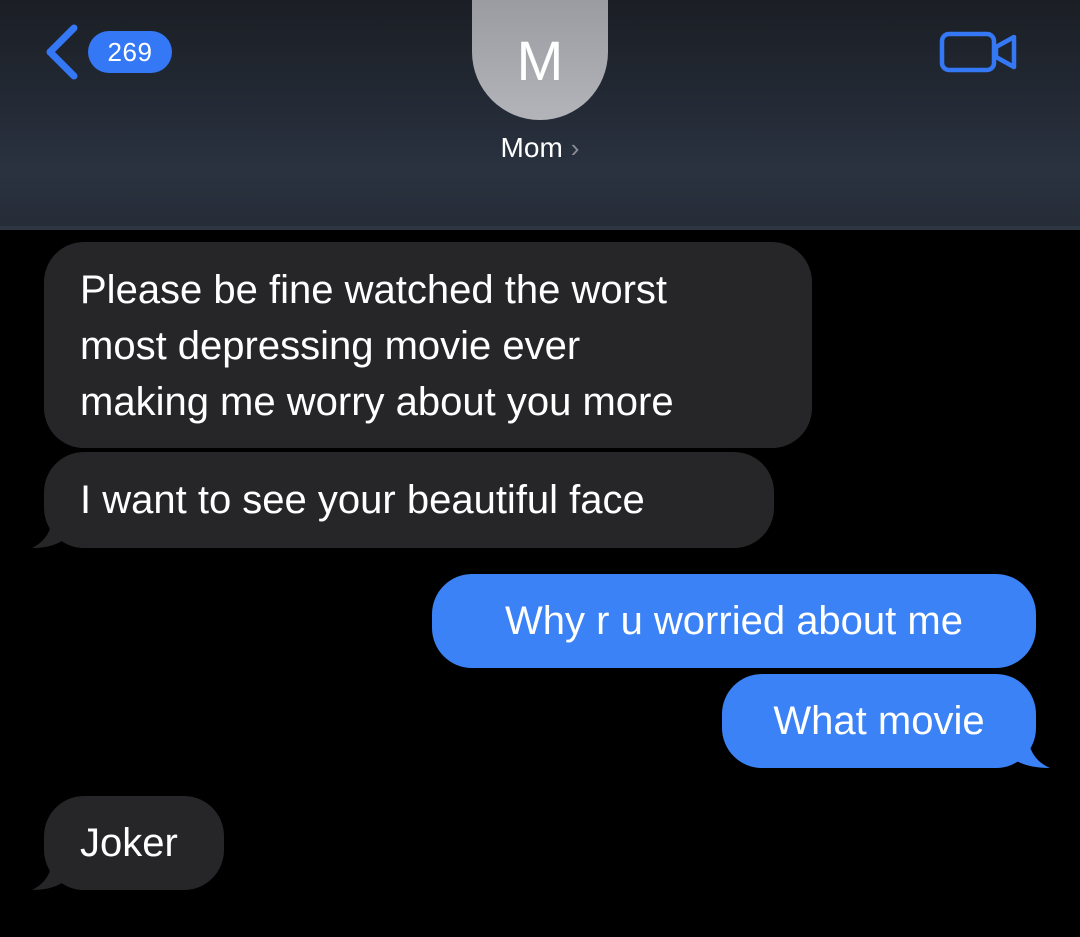 This screenshot has height=937, width=1080. I want to click on message-line: most depressing movie ever, so click(330, 346).